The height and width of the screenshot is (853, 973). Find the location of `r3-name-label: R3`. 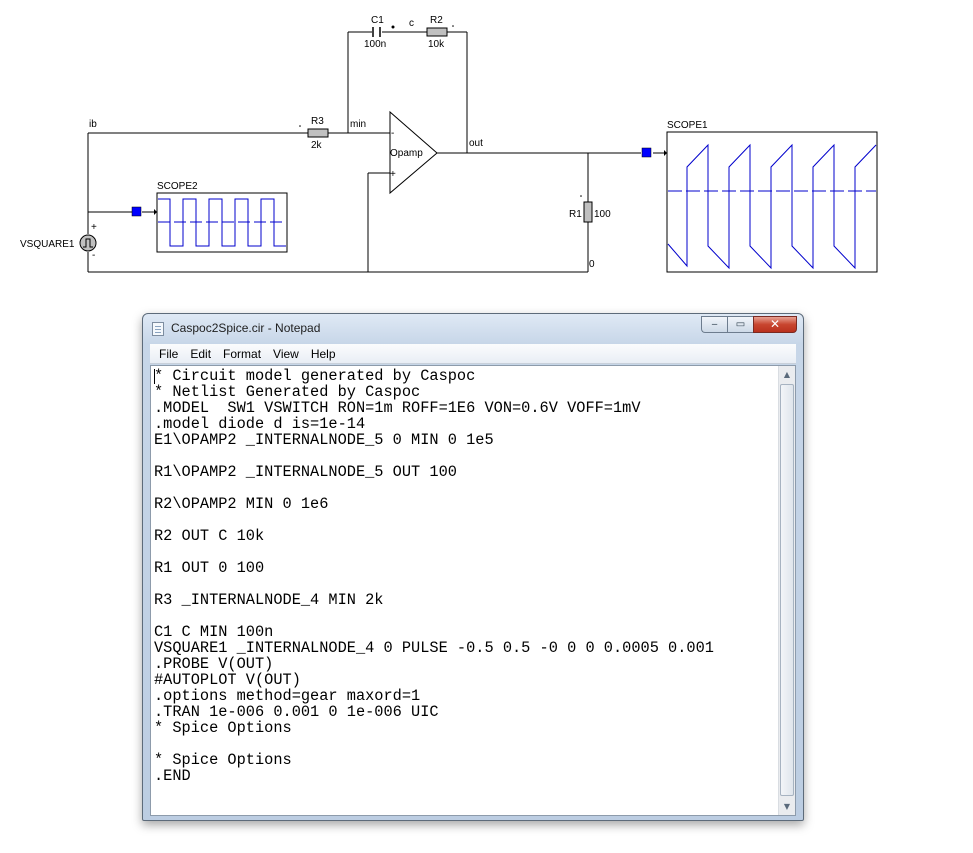

r3-name-label: R3 is located at coordinates (317, 121).